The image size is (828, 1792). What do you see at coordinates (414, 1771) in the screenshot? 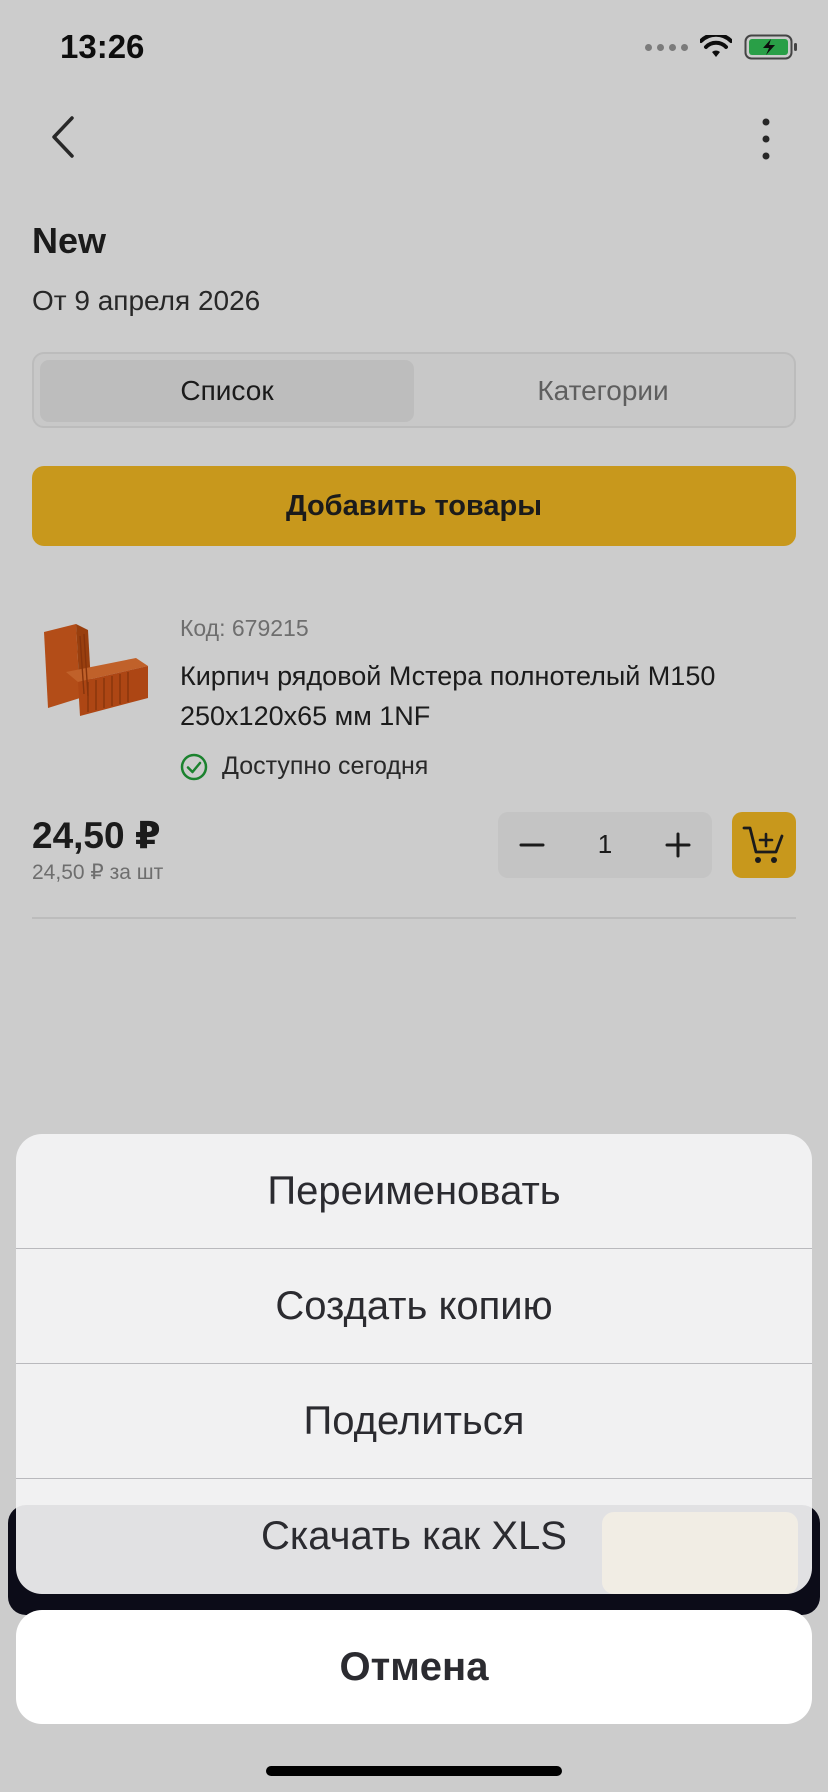
I see `home-indicator` at bounding box center [414, 1771].